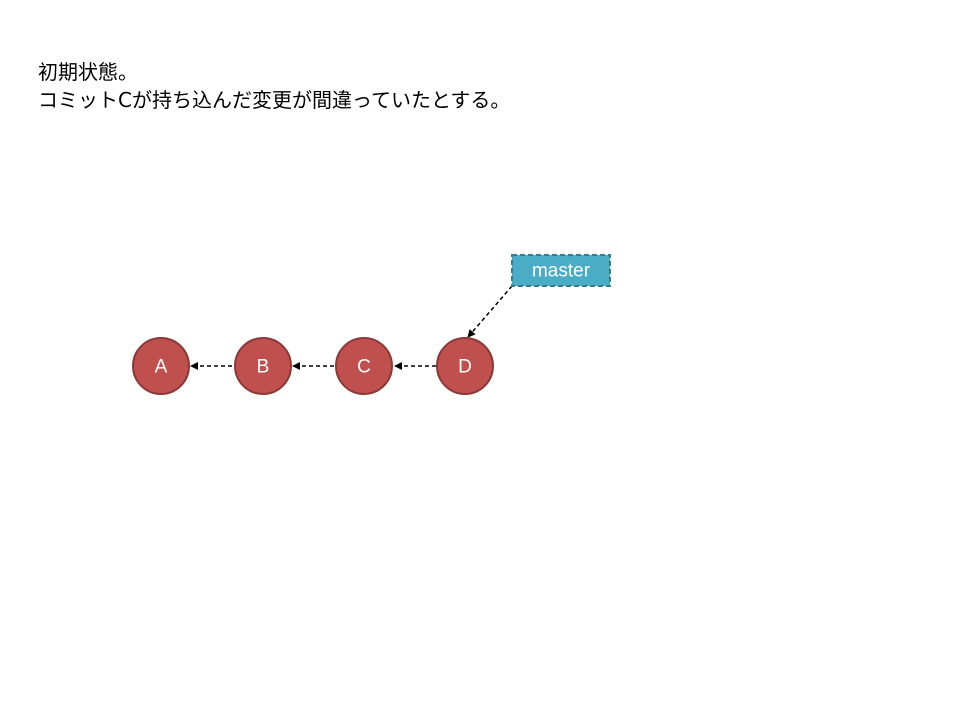  What do you see at coordinates (371, 324) in the screenshot?
I see `commit-graph: A B C D master` at bounding box center [371, 324].